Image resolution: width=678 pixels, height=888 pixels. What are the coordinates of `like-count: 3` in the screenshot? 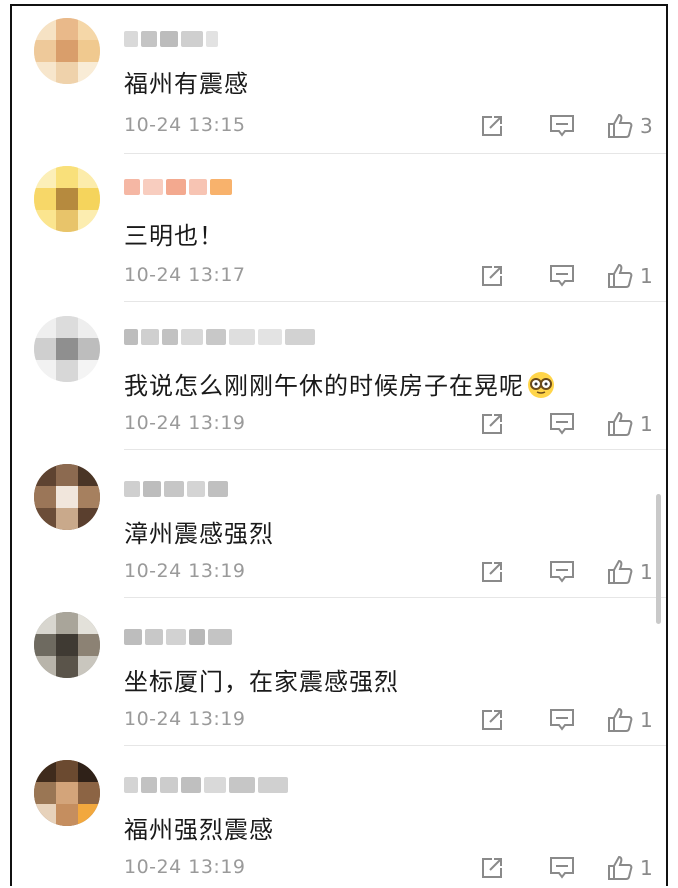 It's located at (646, 126).